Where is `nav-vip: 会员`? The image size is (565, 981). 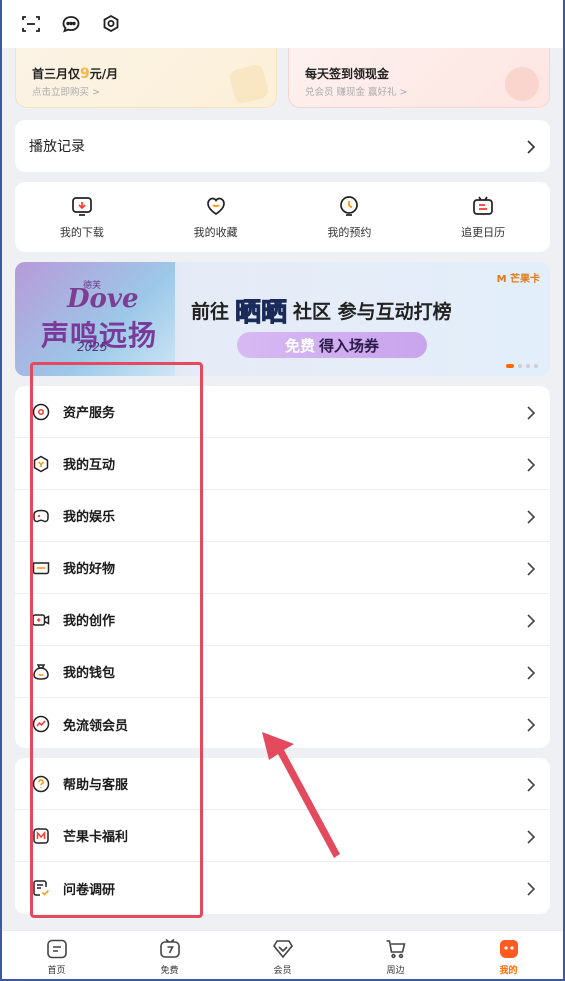 nav-vip: 会员 is located at coordinates (282, 956).